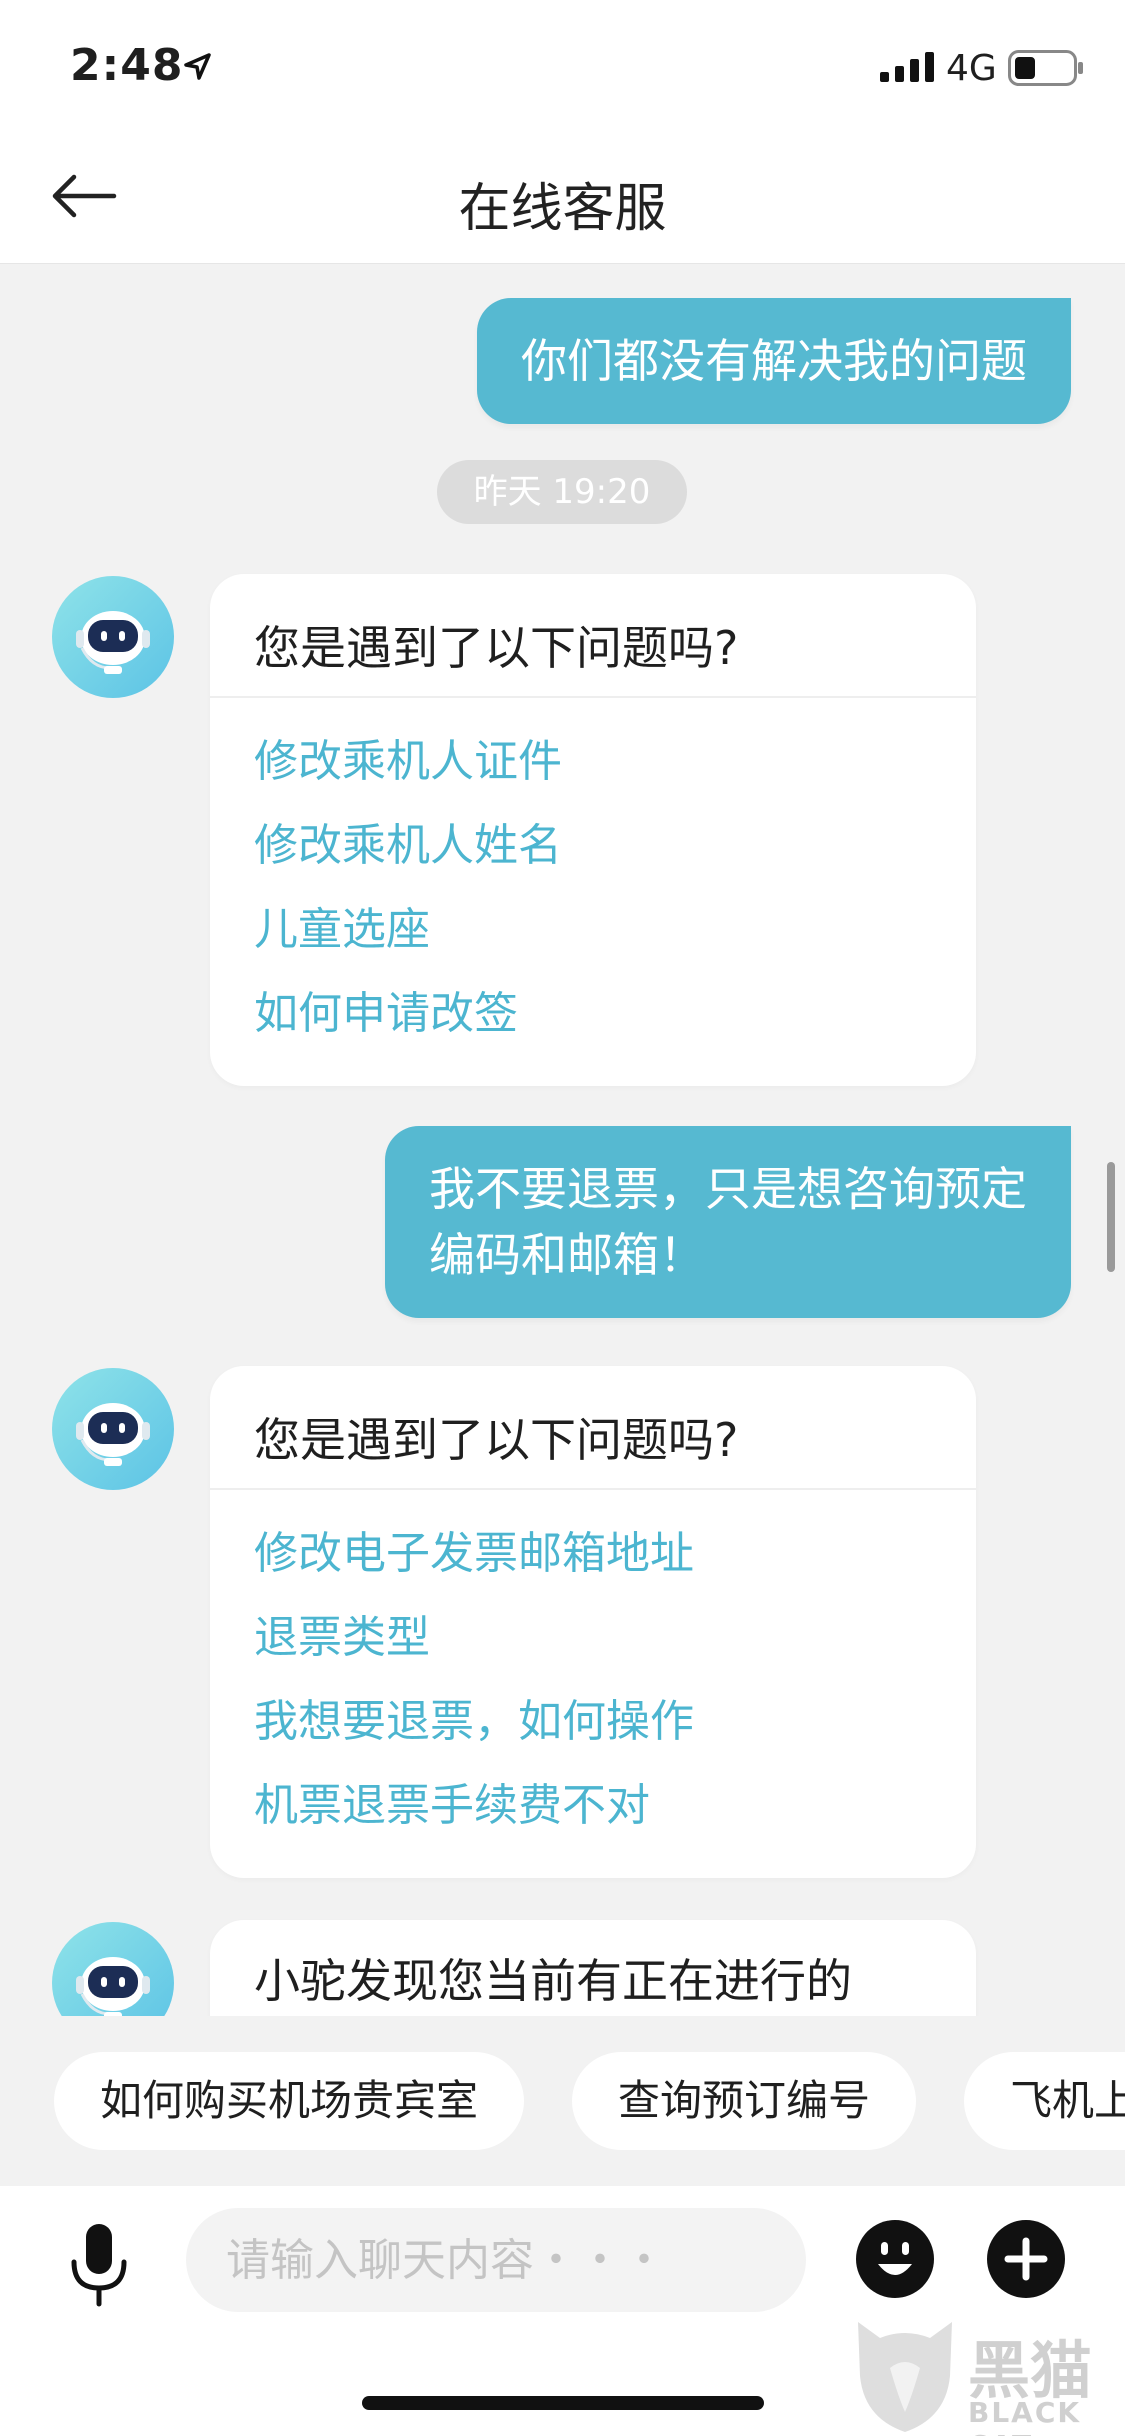 This screenshot has width=1125, height=2436. I want to click on timestamp: 昨天 19:20, so click(562, 492).